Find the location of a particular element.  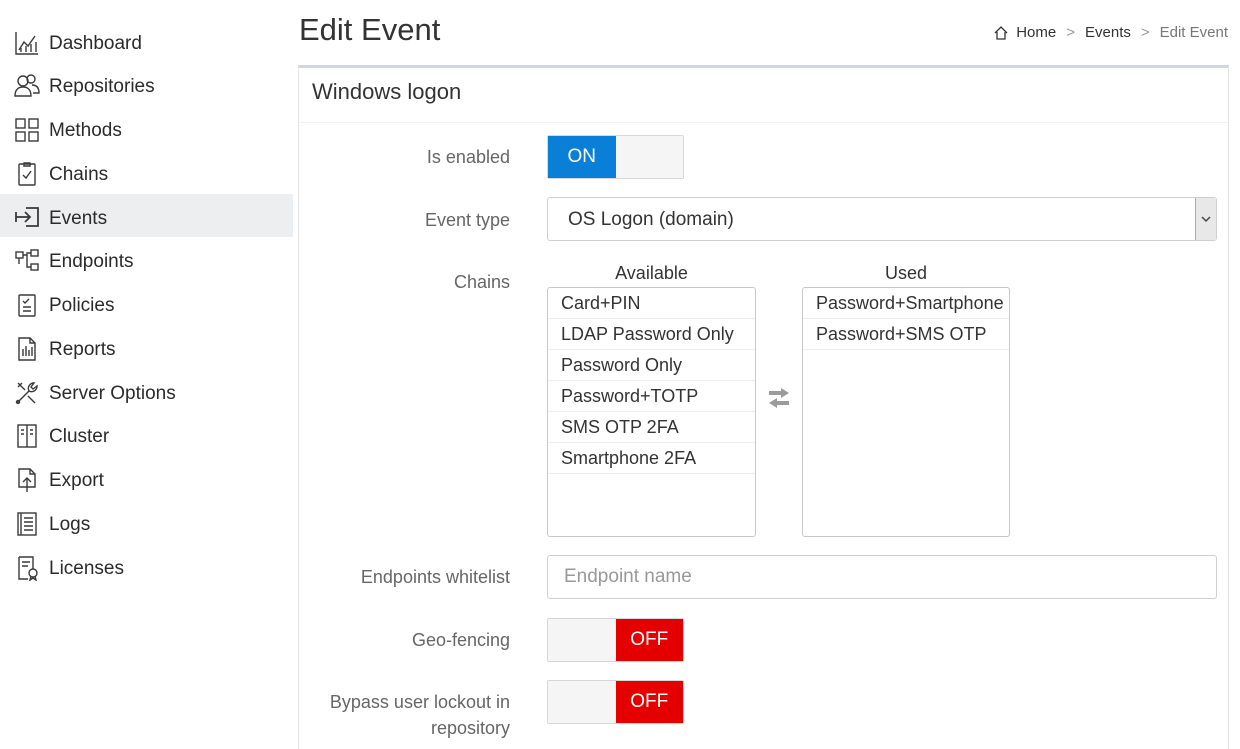

grid-icon is located at coordinates (27, 130).